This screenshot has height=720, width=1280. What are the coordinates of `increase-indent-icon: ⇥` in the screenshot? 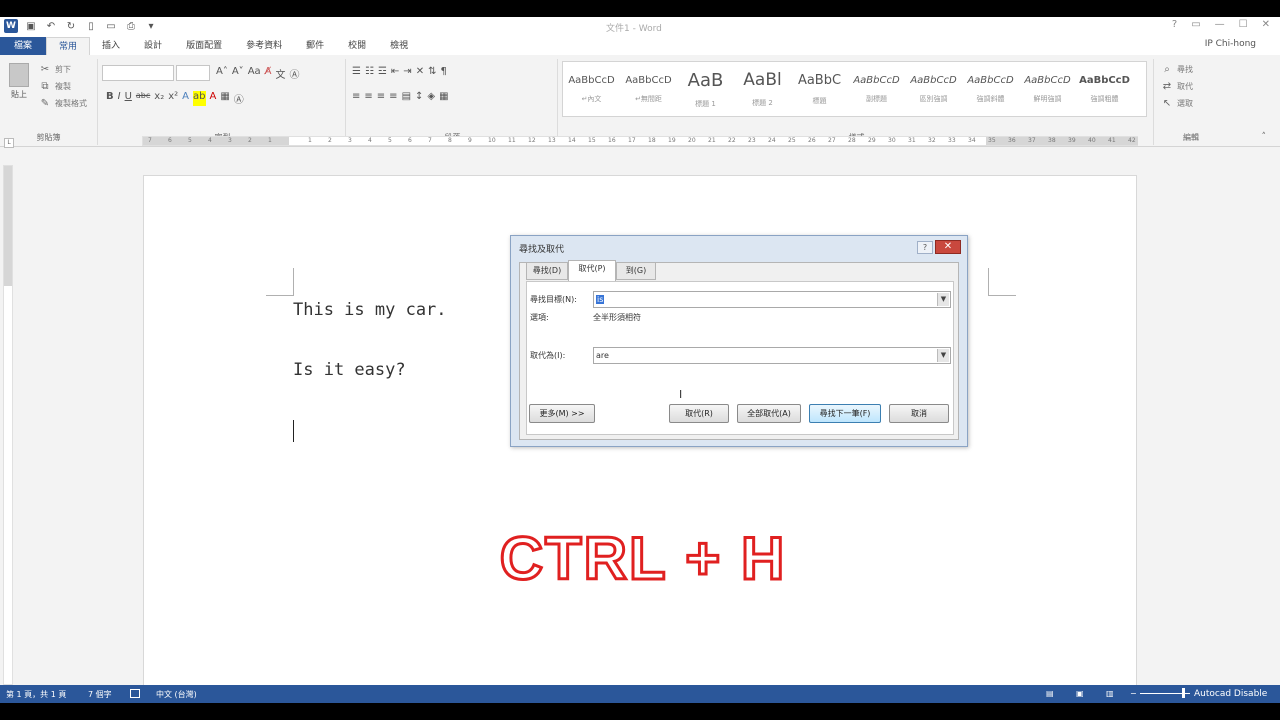 It's located at (407, 71).